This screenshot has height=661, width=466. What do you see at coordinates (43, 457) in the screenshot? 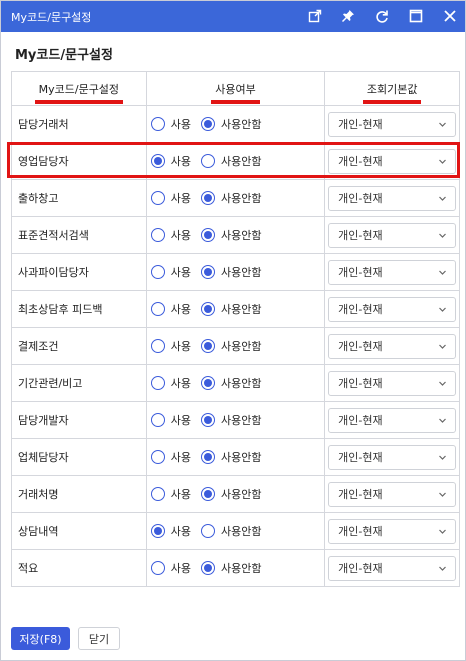
I see `row-name: 업체담당자` at bounding box center [43, 457].